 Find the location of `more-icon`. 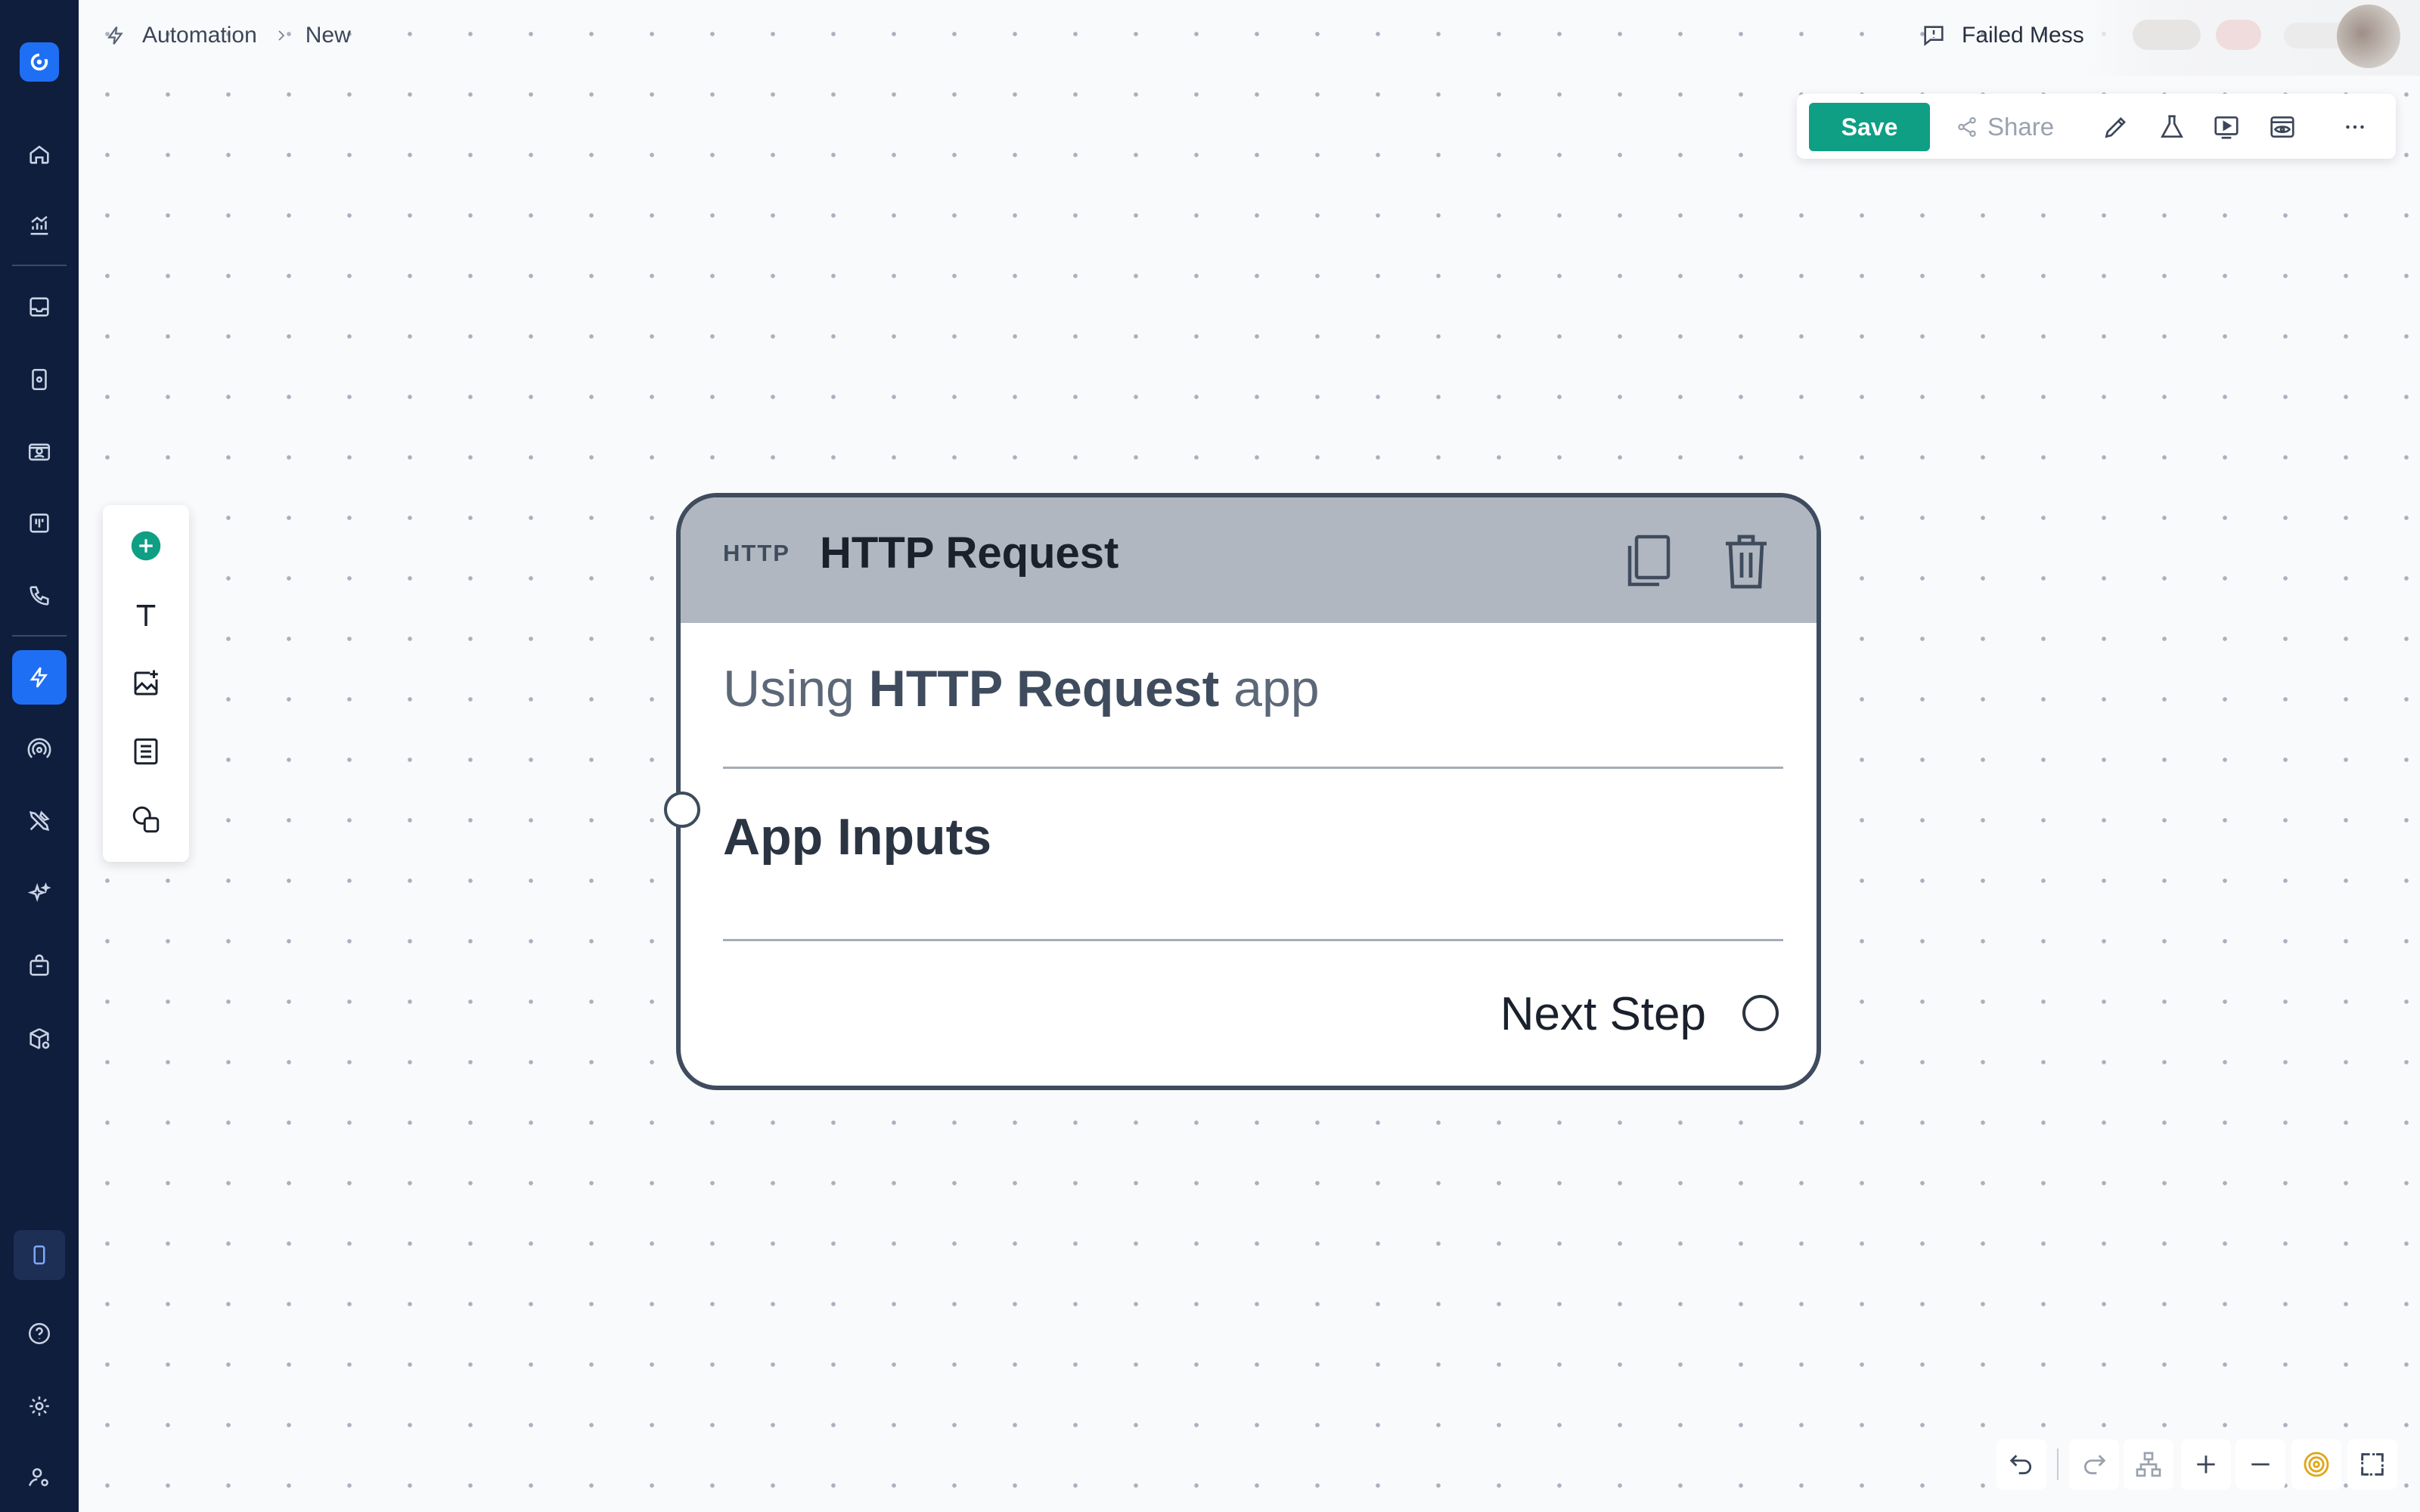

more-icon is located at coordinates (2355, 127).